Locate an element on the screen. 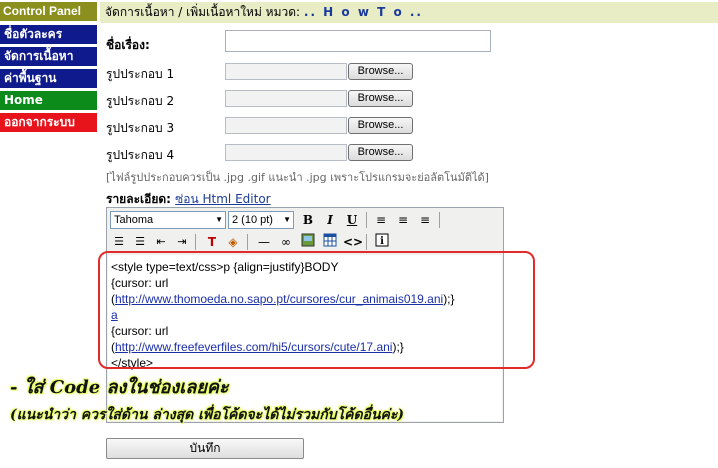  sidebar-item-settings: ค่าพื้นฐาน is located at coordinates (48, 78).